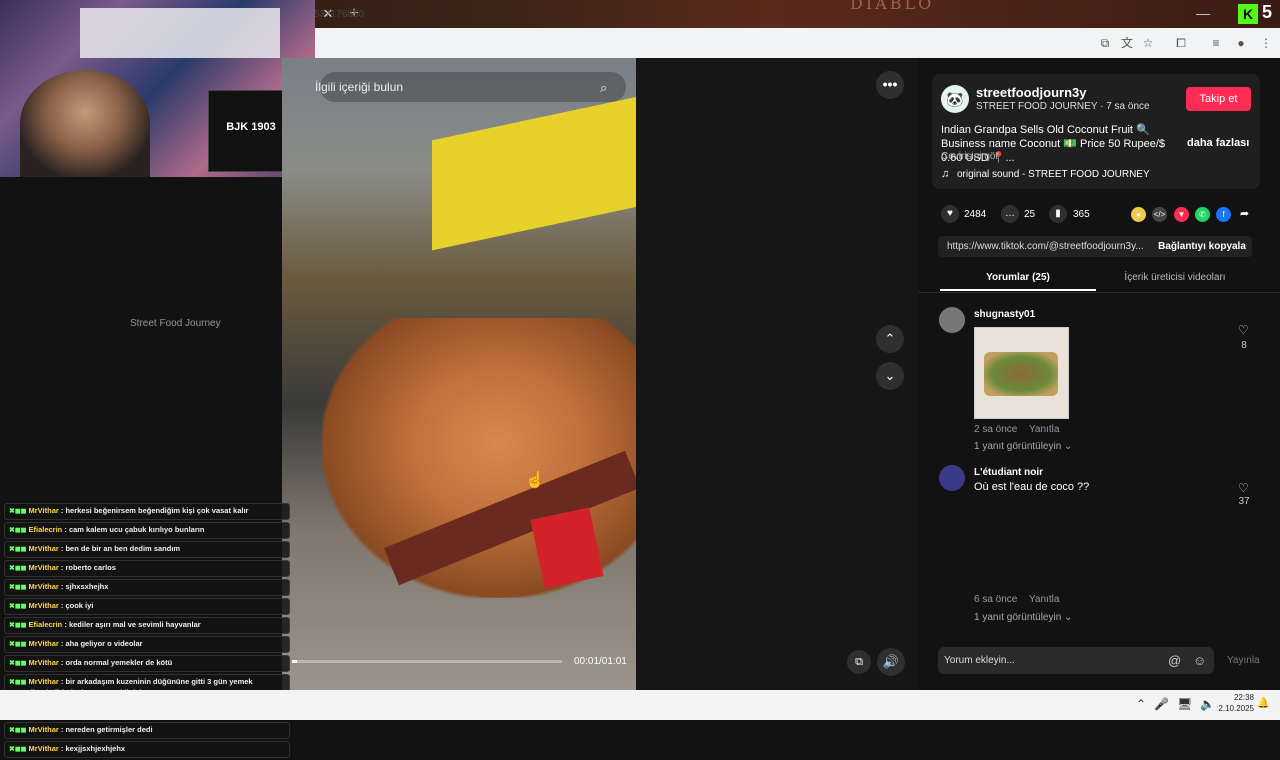 The height and width of the screenshot is (760, 1280). I want to click on mention-icon: @, so click(1174, 660).